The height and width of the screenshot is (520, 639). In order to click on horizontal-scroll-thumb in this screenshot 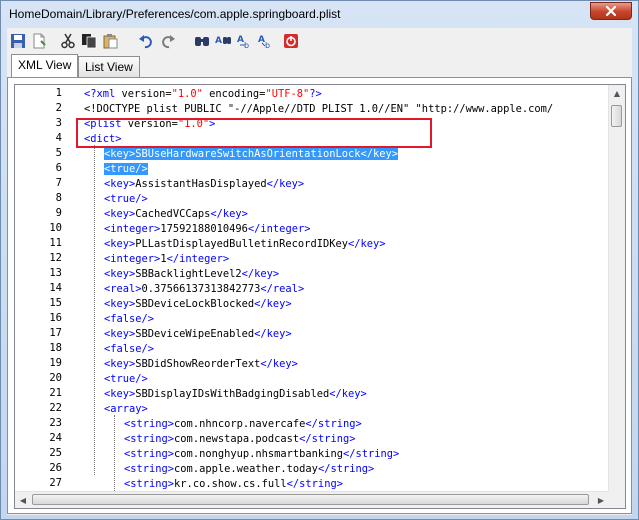, I will do `click(310, 499)`.